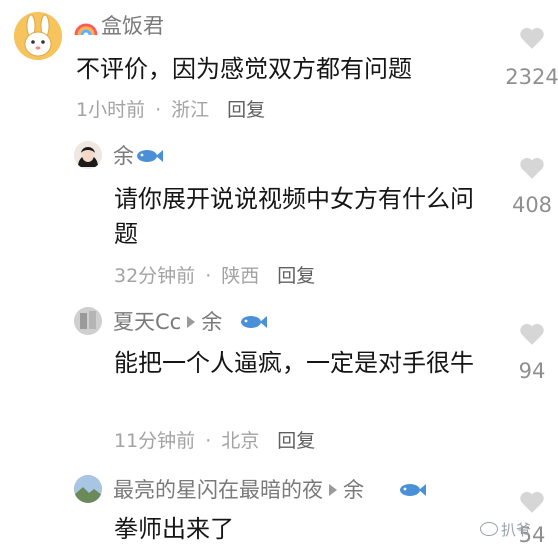 The width and height of the screenshot is (558, 551). Describe the element at coordinates (294, 363) in the screenshot. I see `comment-text: 能把一个人逼疯，一定是对手很牛` at that location.